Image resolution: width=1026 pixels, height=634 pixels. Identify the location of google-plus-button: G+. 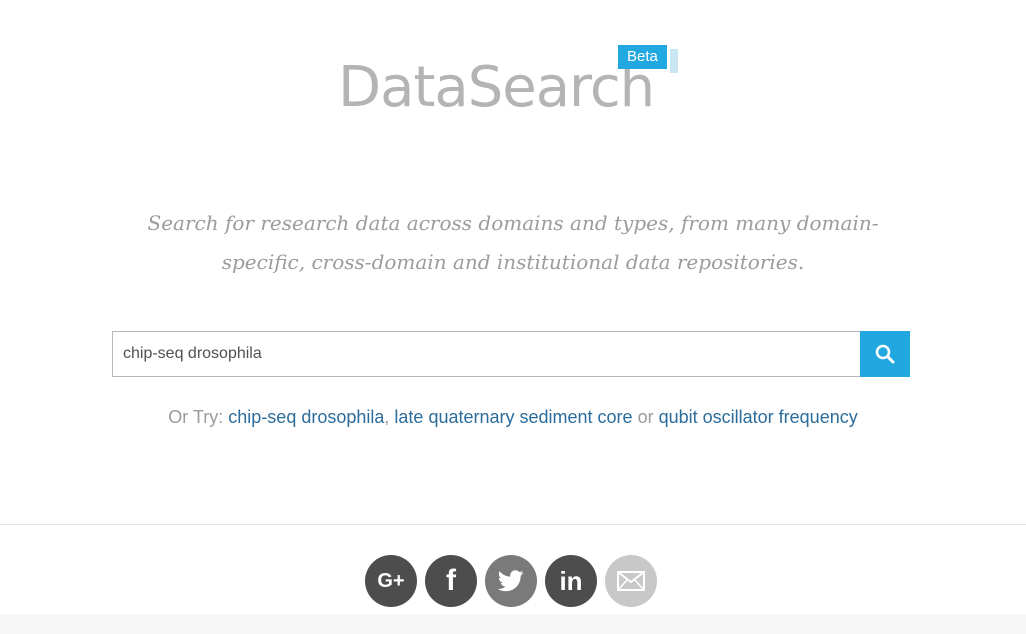
(391, 581).